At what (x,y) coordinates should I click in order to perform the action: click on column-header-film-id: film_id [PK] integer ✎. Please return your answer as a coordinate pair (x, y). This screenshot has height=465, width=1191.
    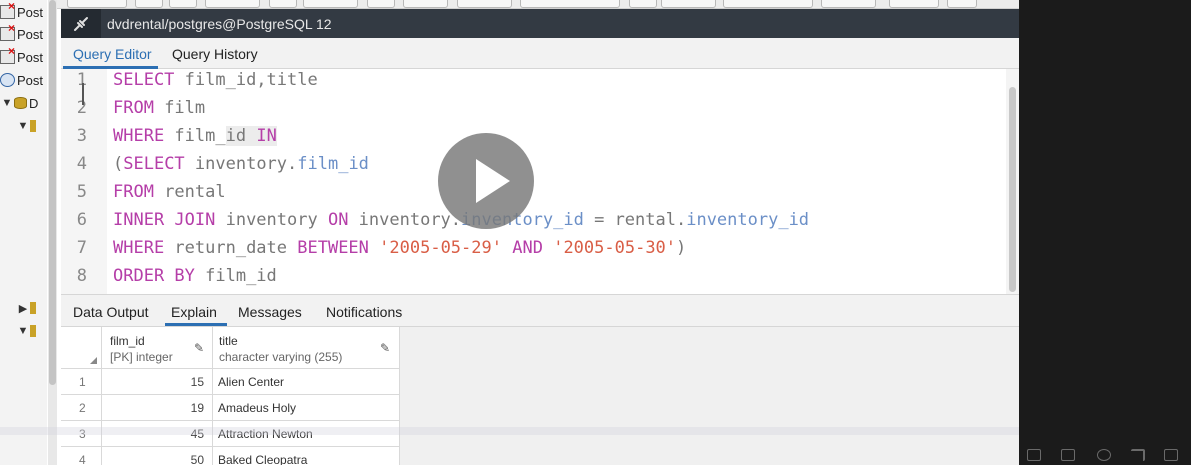
    Looking at the image, I should click on (157, 348).